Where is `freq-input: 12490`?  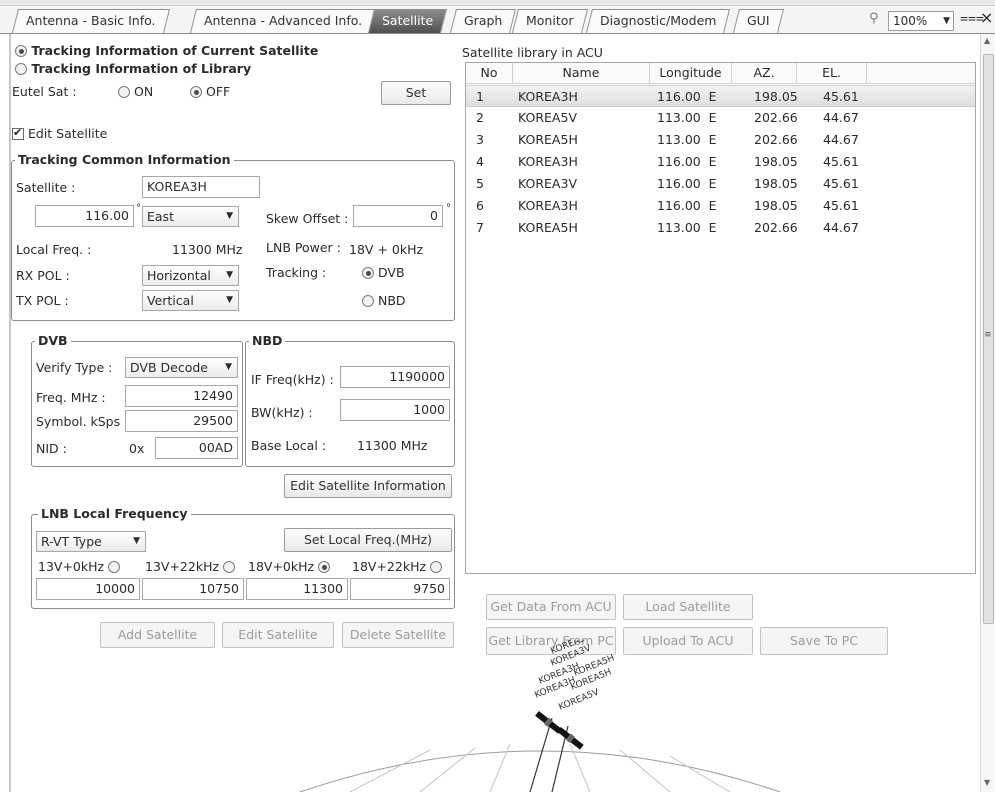 freq-input: 12490 is located at coordinates (181, 396).